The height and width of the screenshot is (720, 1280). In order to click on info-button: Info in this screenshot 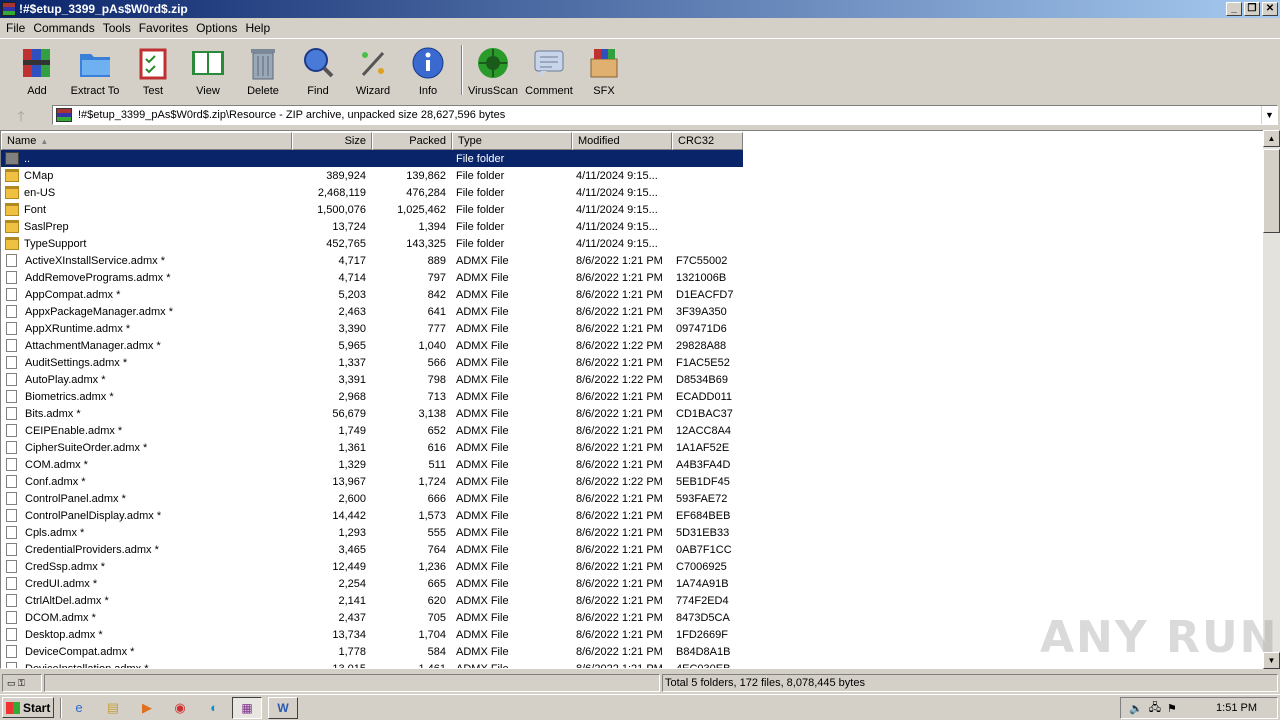, I will do `click(428, 71)`.